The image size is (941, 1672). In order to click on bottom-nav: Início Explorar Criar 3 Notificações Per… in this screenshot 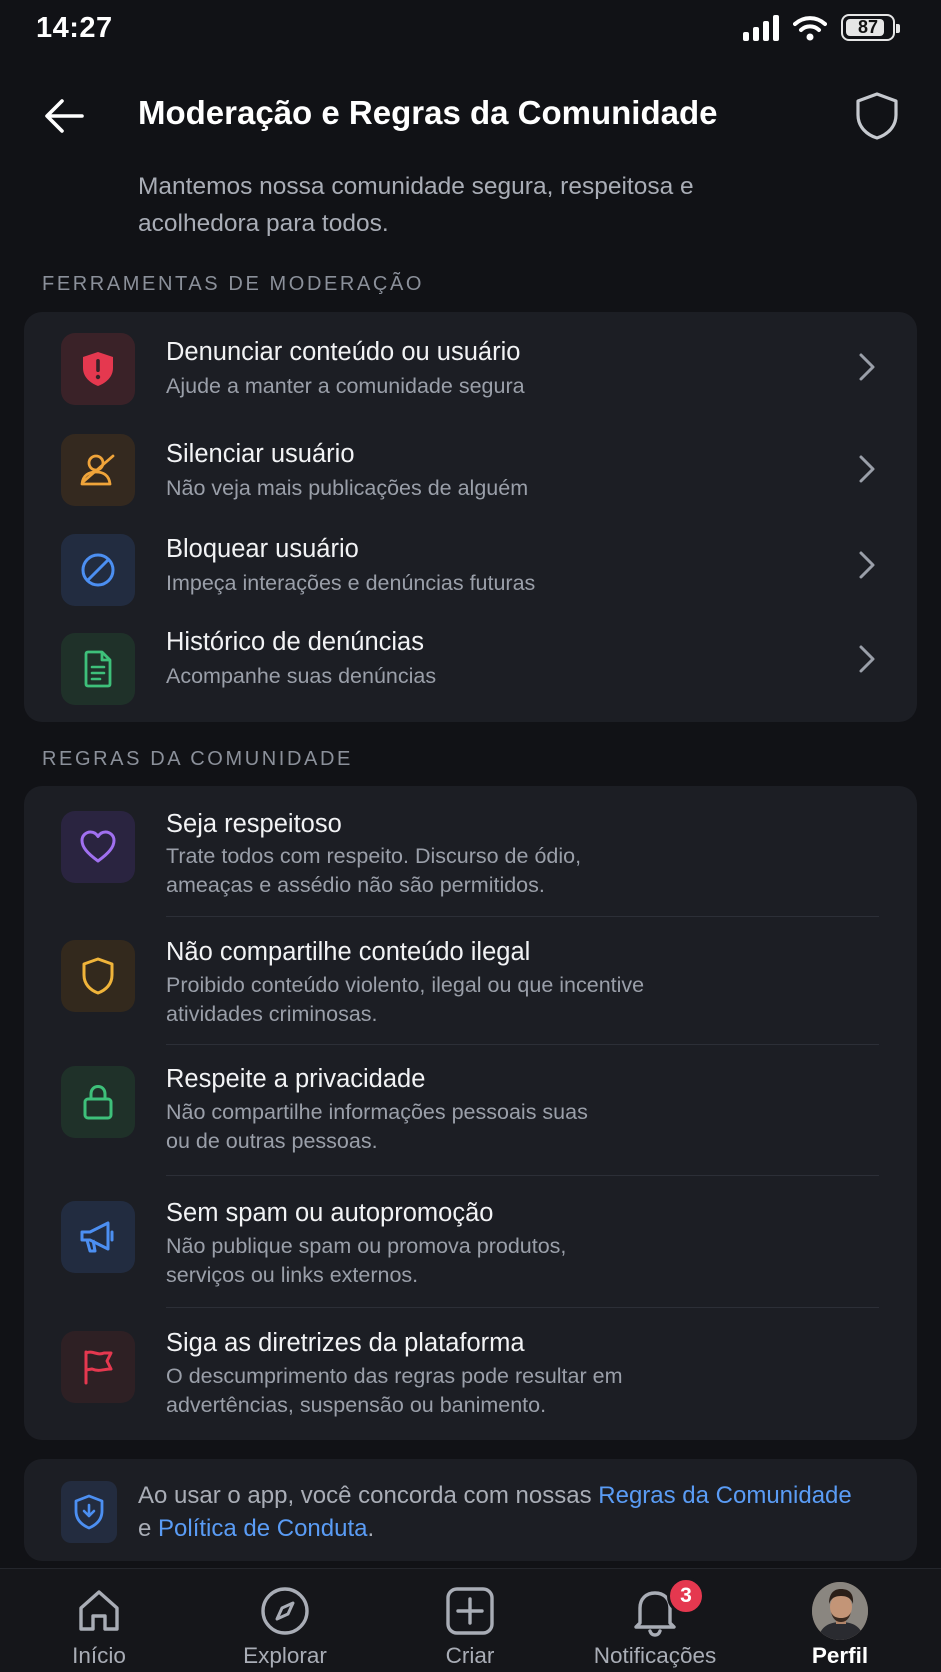, I will do `click(470, 1620)`.